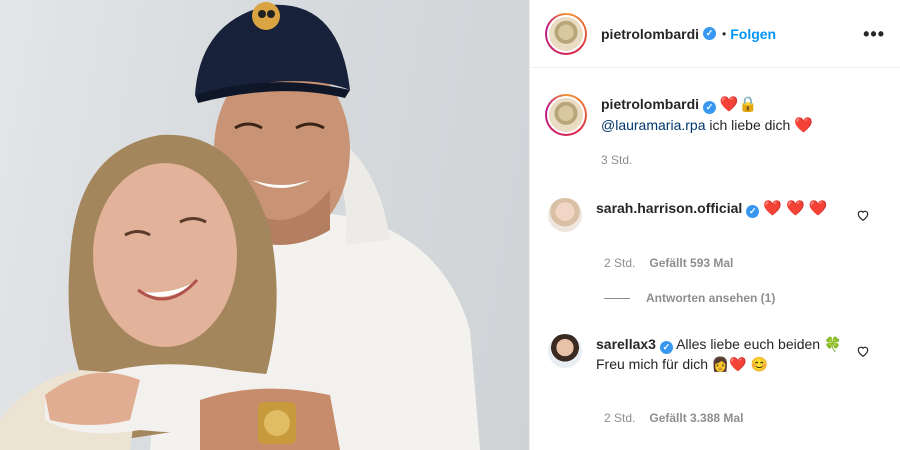 This screenshot has width=900, height=450. Describe the element at coordinates (753, 34) in the screenshot. I see `follow-button: Folgen` at that location.